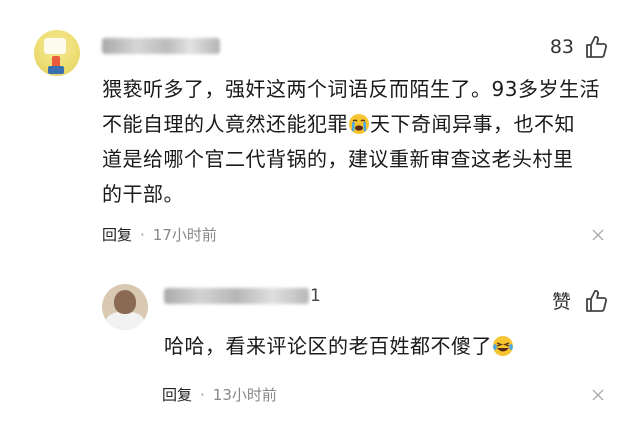  Describe the element at coordinates (359, 124) in the screenshot. I see `crying-emoji-icon` at that location.